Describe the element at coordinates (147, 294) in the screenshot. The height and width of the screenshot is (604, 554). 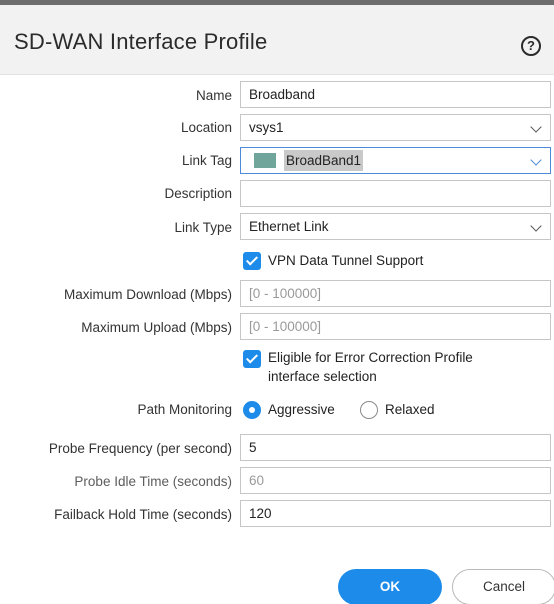
I see `max-download-label: Maximum Download (Mbps)` at that location.